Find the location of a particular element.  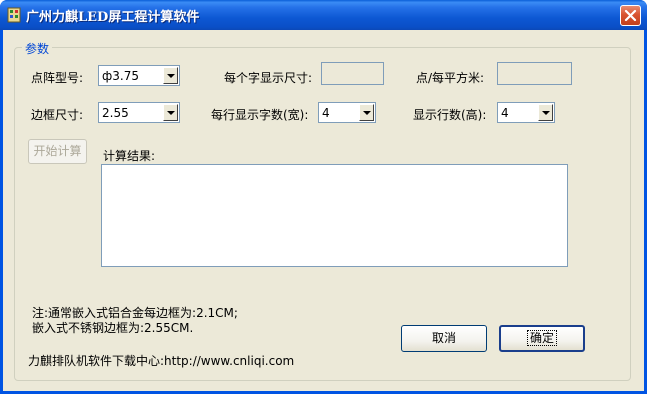

close-icon is located at coordinates (630, 15).